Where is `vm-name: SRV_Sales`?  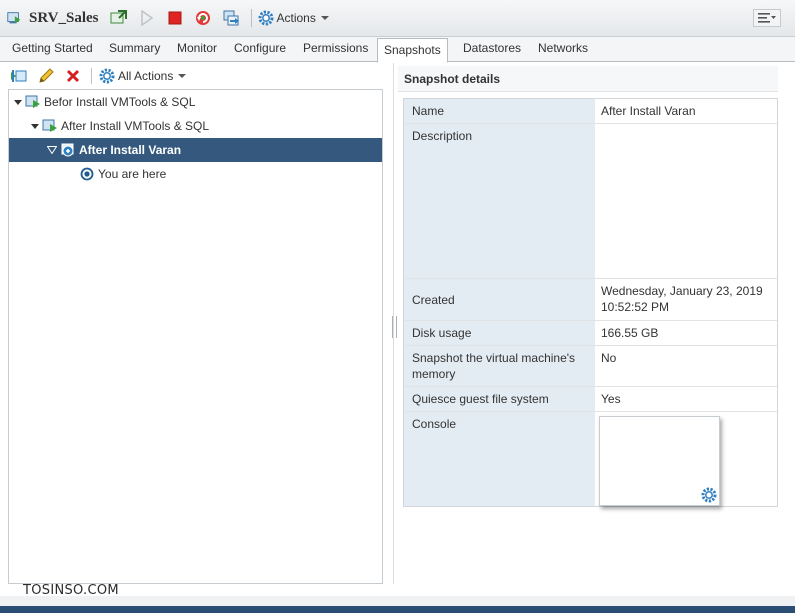
vm-name: SRV_Sales is located at coordinates (64, 17).